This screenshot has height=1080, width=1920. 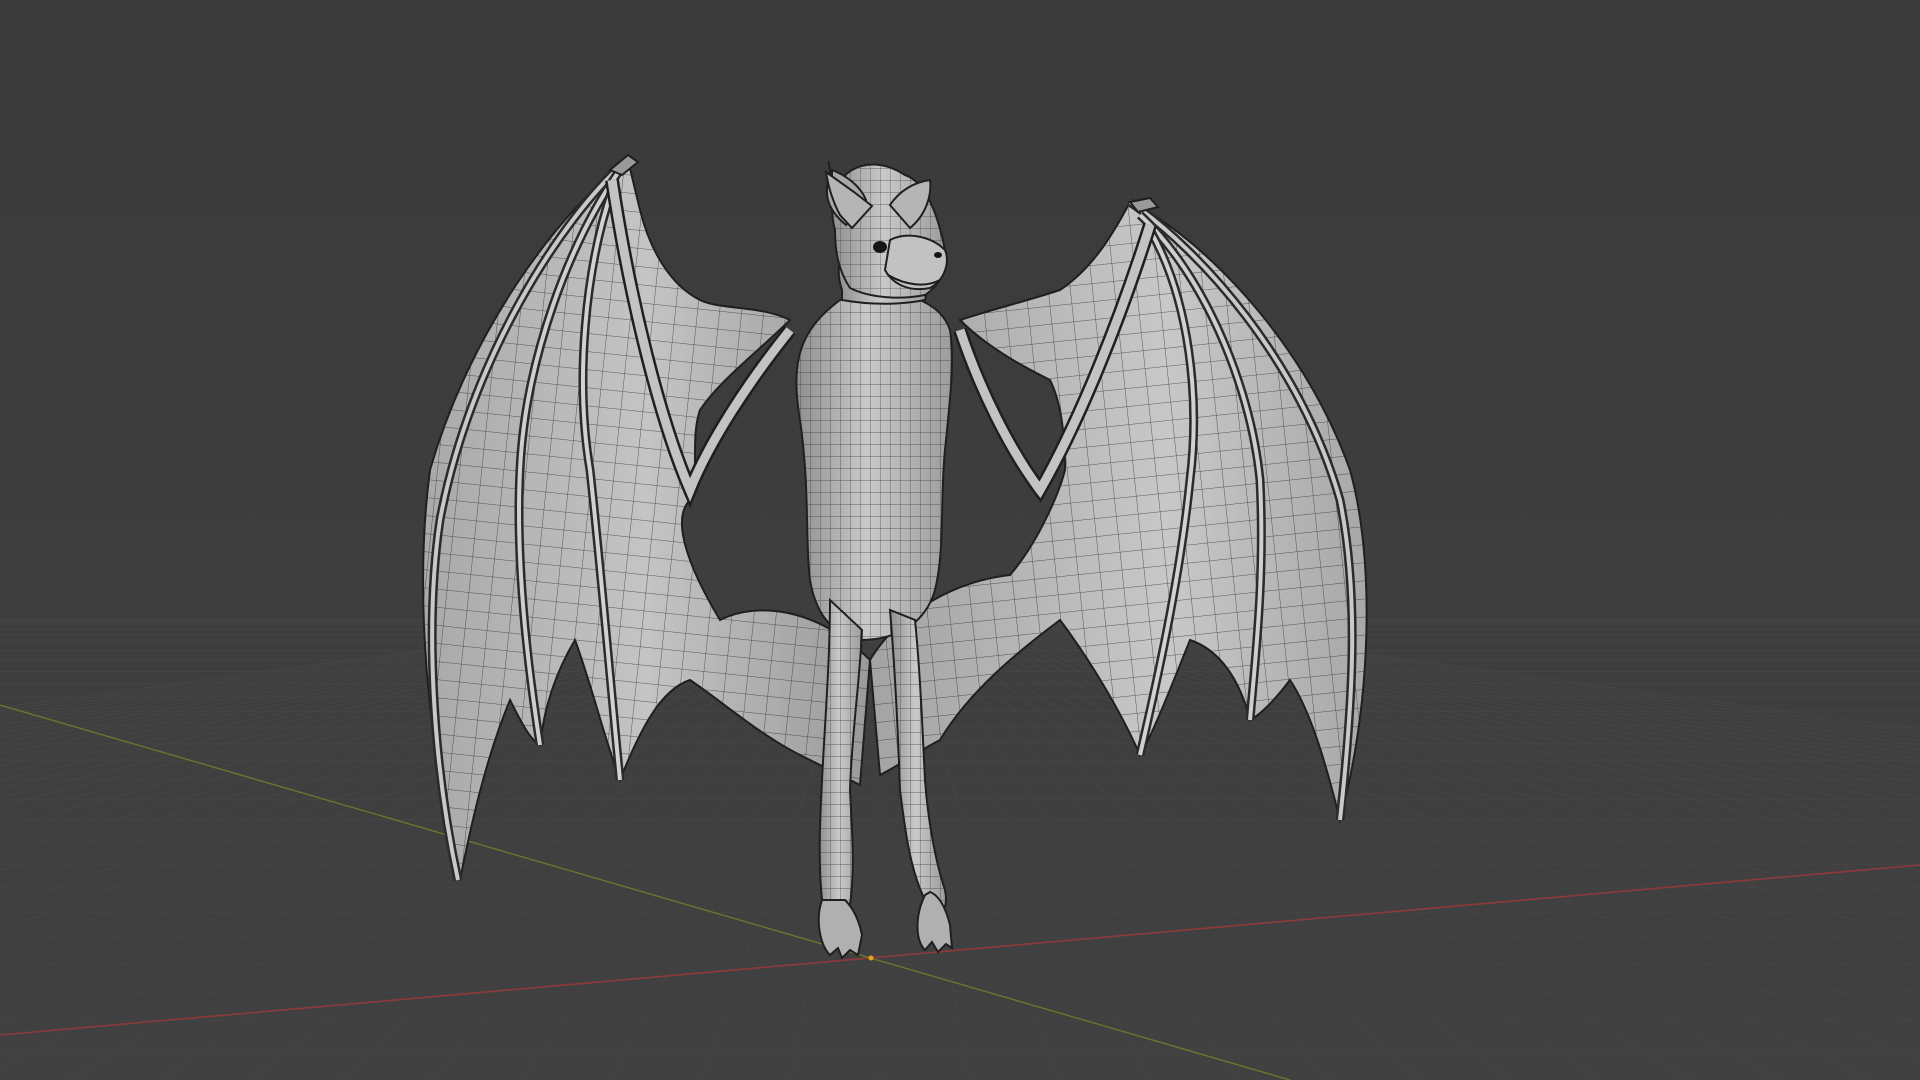 I want to click on nostril, so click(x=938, y=255).